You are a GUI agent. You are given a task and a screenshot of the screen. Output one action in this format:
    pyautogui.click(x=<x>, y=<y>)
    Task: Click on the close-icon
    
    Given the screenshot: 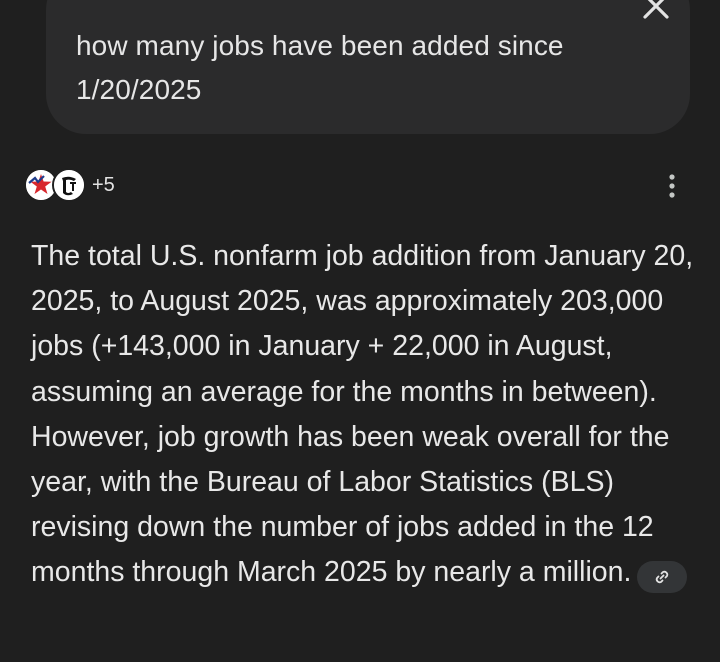 What is the action you would take?
    pyautogui.click(x=656, y=13)
    